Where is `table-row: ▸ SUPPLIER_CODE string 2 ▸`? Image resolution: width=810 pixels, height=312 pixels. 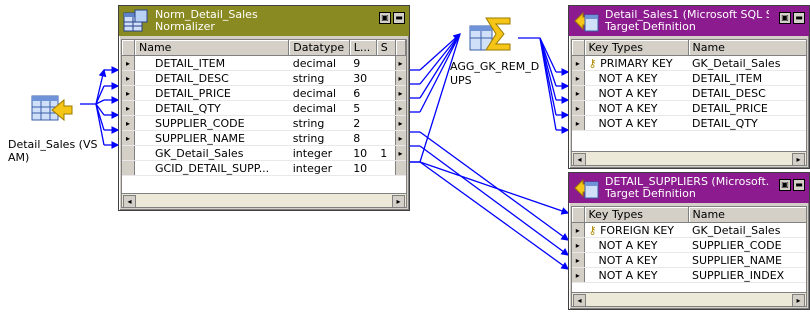 table-row: ▸ SUPPLIER_CODE string 2 ▸ is located at coordinates (264, 123).